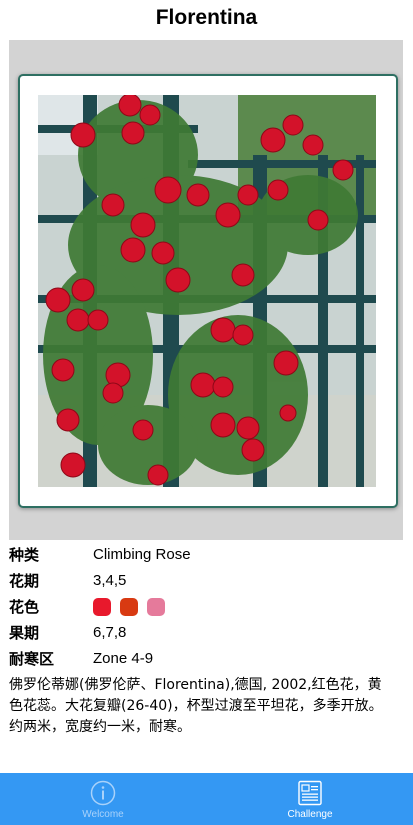 This screenshot has height=825, width=413. Describe the element at coordinates (123, 658) in the screenshot. I see `hardiness-value: Zone 4-9` at that location.